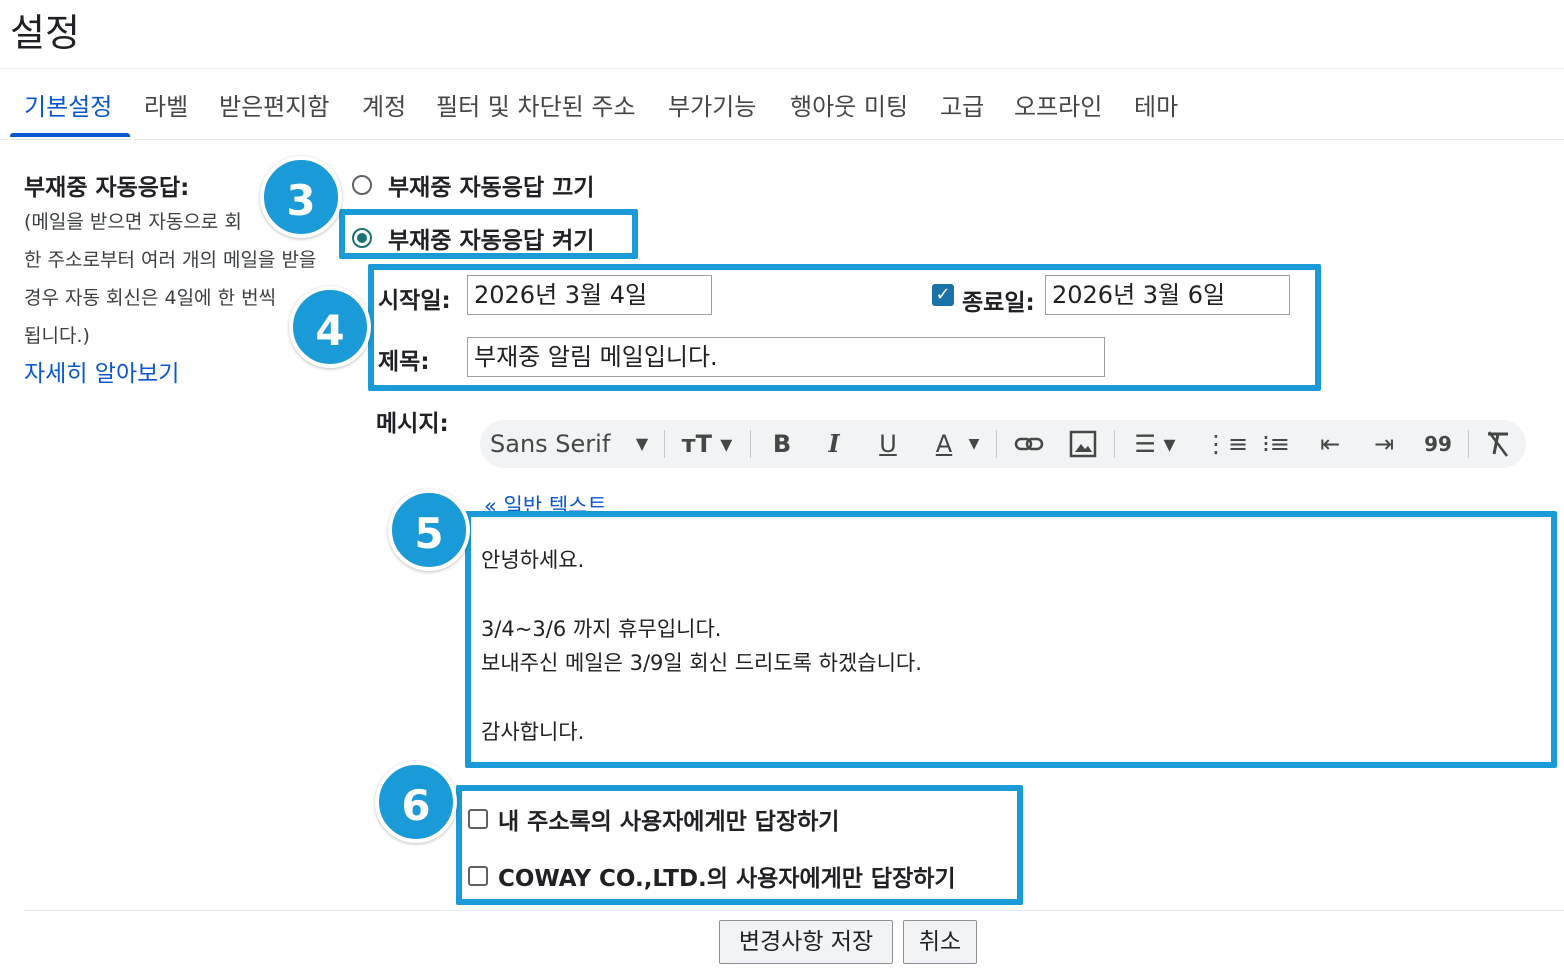 Image resolution: width=1564 pixels, height=972 pixels. What do you see at coordinates (940, 942) in the screenshot?
I see `cancel-button: 취소` at bounding box center [940, 942].